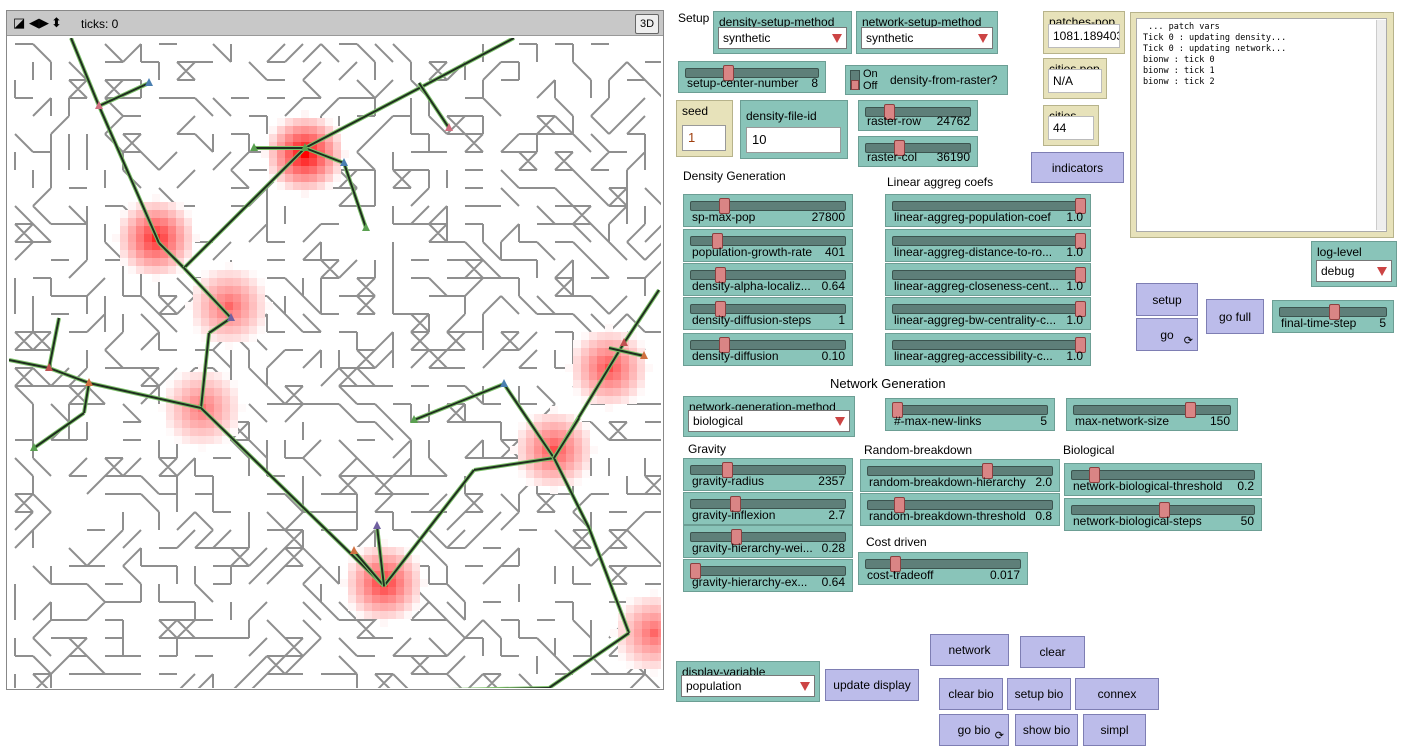 The height and width of the screenshot is (755, 1415). Describe the element at coordinates (1333, 316) in the screenshot. I see `final-time-step-slider: final-time-step 5` at that location.